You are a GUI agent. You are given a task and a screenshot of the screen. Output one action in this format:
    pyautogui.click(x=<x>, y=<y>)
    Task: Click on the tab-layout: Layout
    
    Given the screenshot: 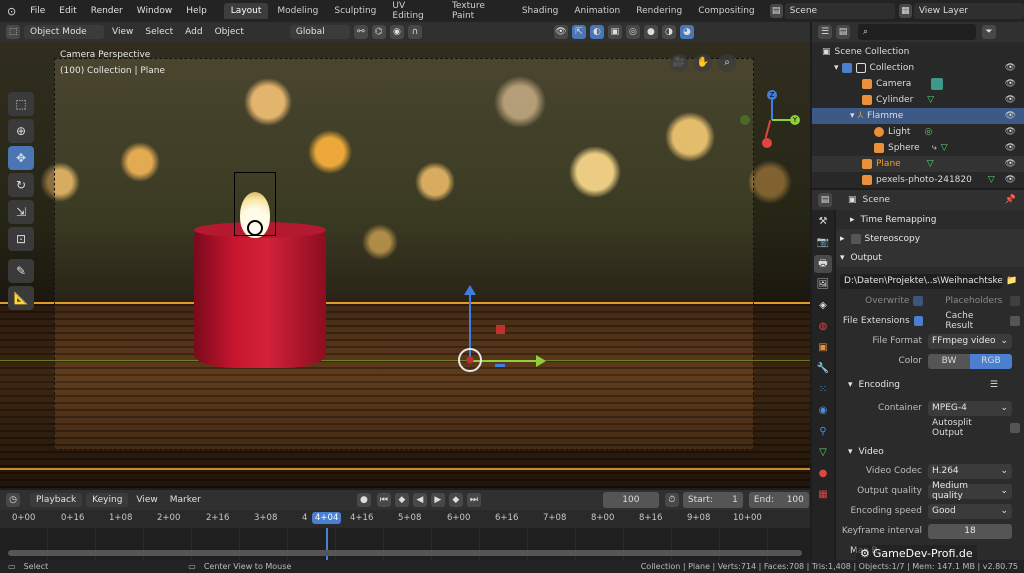 What is the action you would take?
    pyautogui.click(x=246, y=11)
    